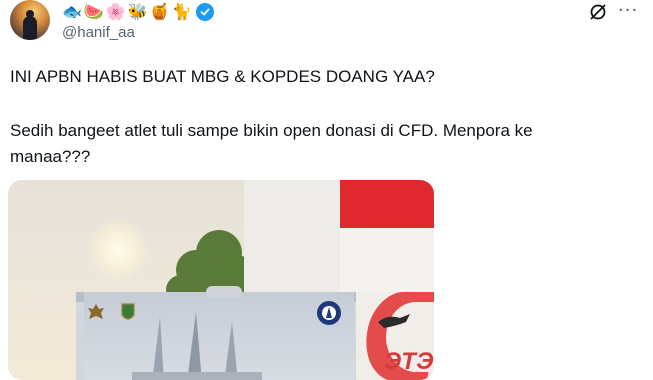 Image resolution: width=653 pixels, height=380 pixels. I want to click on display-name: 🐟 🍉 🌸 🐝 🍯 🐈, so click(138, 12).